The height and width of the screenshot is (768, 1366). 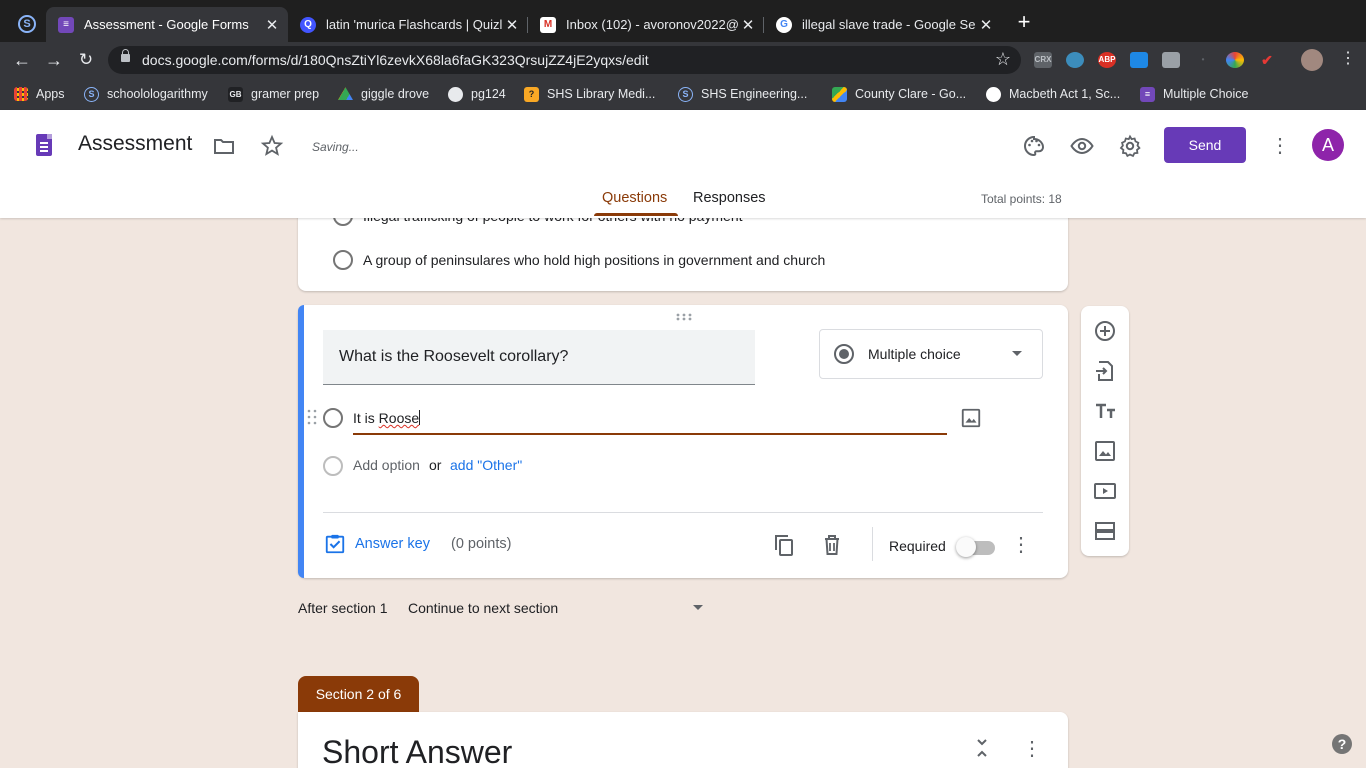 I want to click on bookmark-label: pg124, so click(x=488, y=94).